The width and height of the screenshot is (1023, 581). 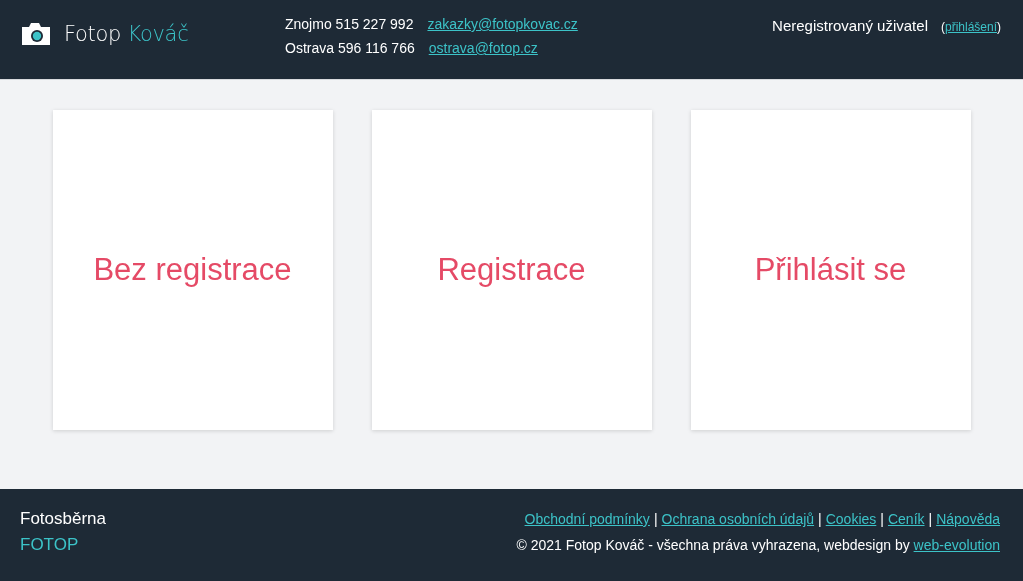 What do you see at coordinates (851, 519) in the screenshot?
I see `footer-link: Cookies` at bounding box center [851, 519].